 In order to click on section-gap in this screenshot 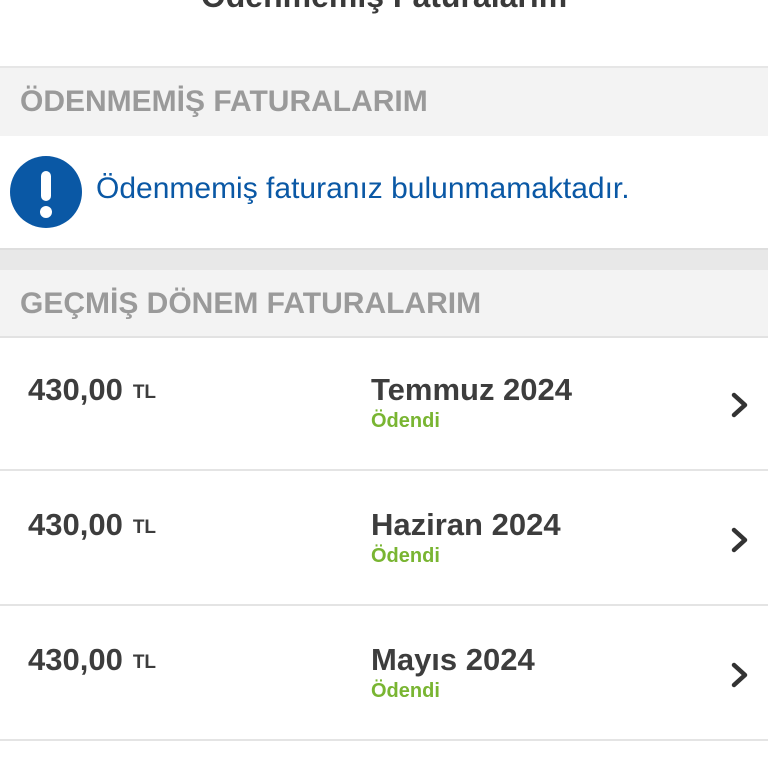, I will do `click(384, 260)`.